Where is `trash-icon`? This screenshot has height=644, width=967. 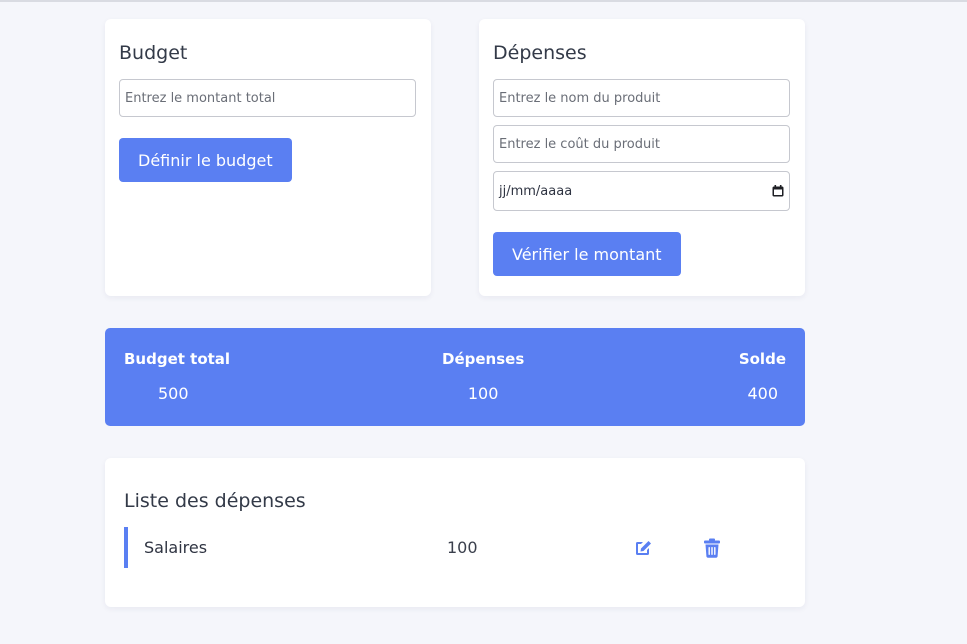 trash-icon is located at coordinates (712, 548).